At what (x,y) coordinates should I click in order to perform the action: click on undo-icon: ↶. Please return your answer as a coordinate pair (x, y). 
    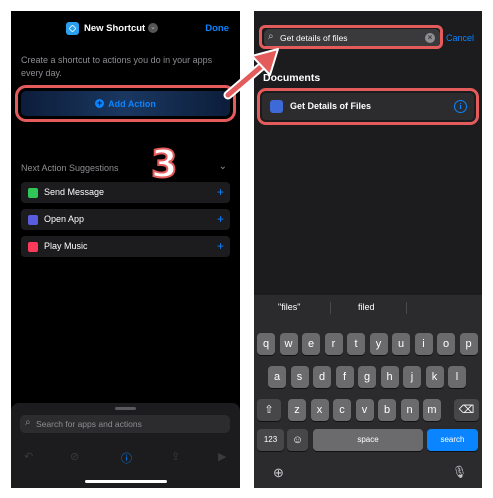
    Looking at the image, I should click on (28, 456).